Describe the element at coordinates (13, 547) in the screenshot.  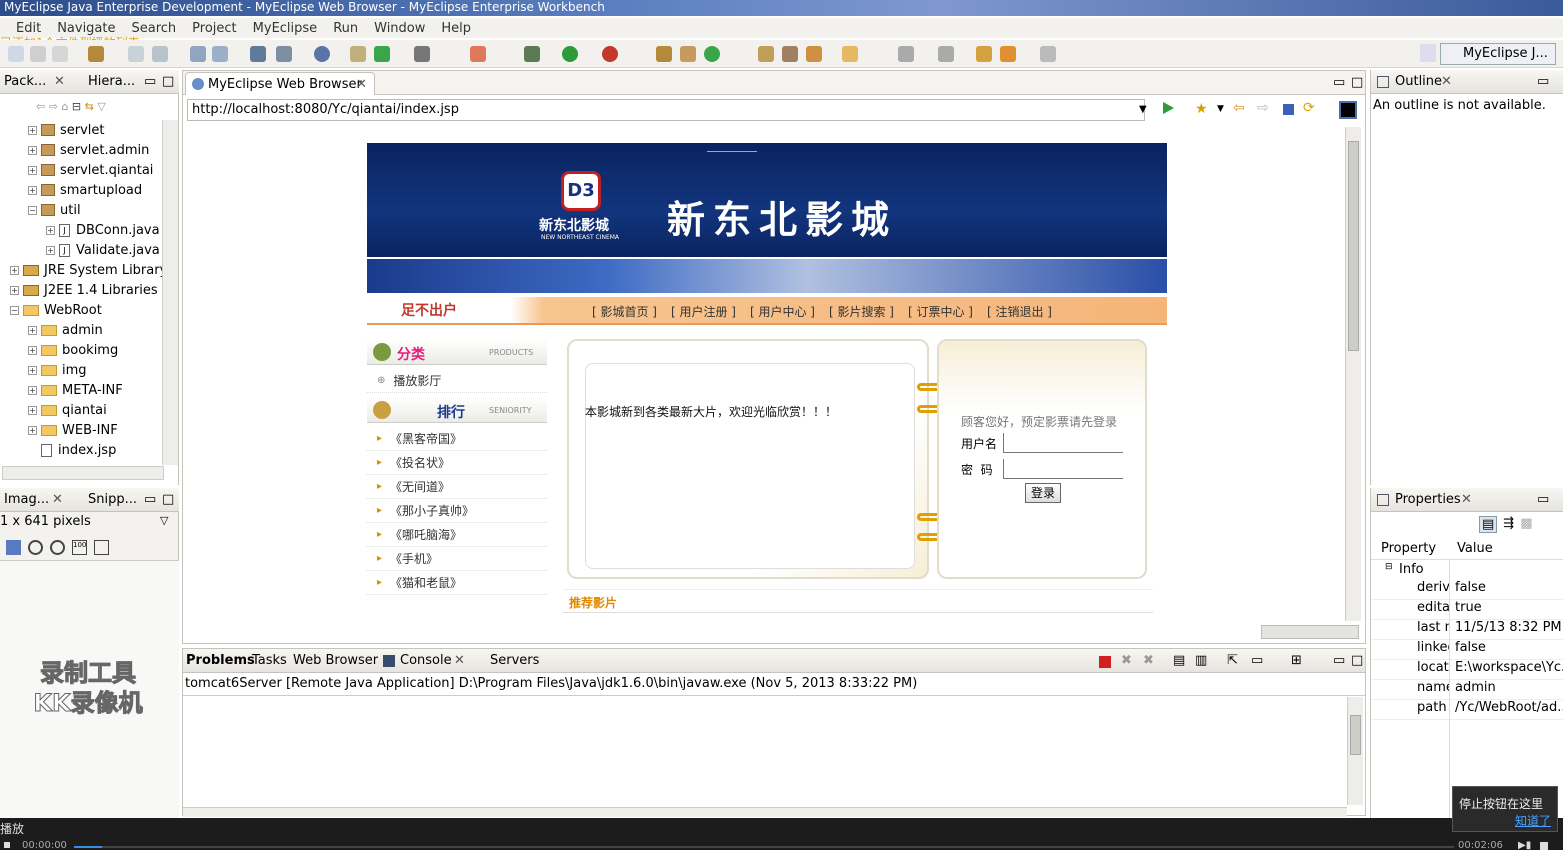
I see `fit-icon` at that location.